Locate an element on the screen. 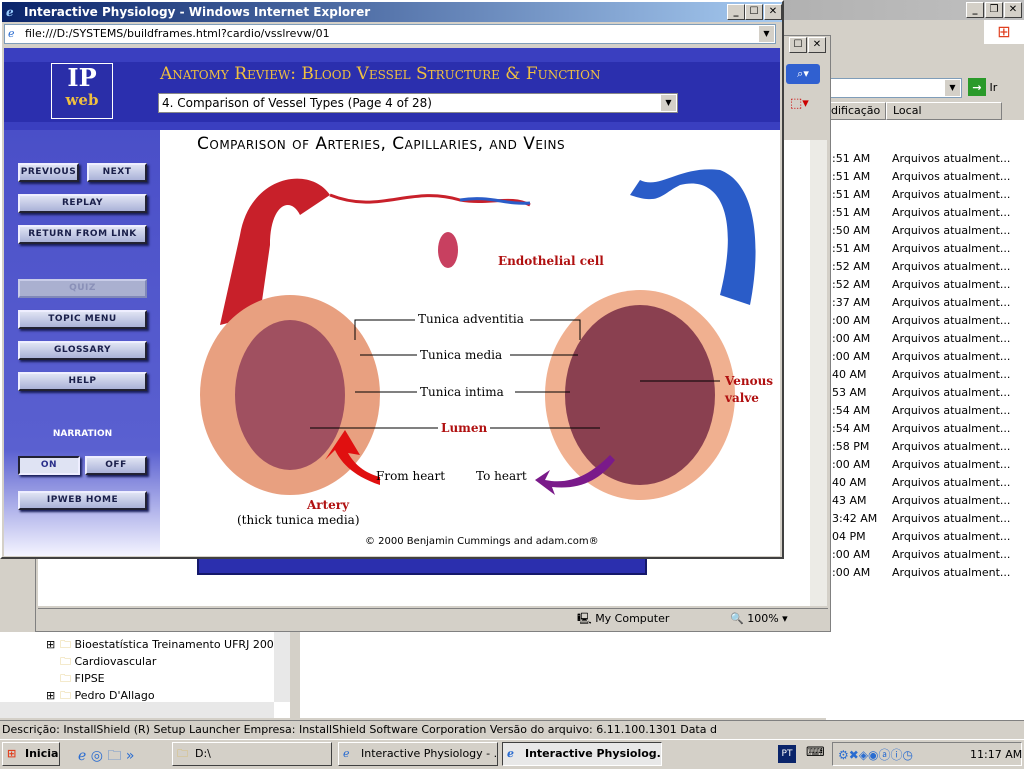  capillary-tube is located at coordinates (448, 250).